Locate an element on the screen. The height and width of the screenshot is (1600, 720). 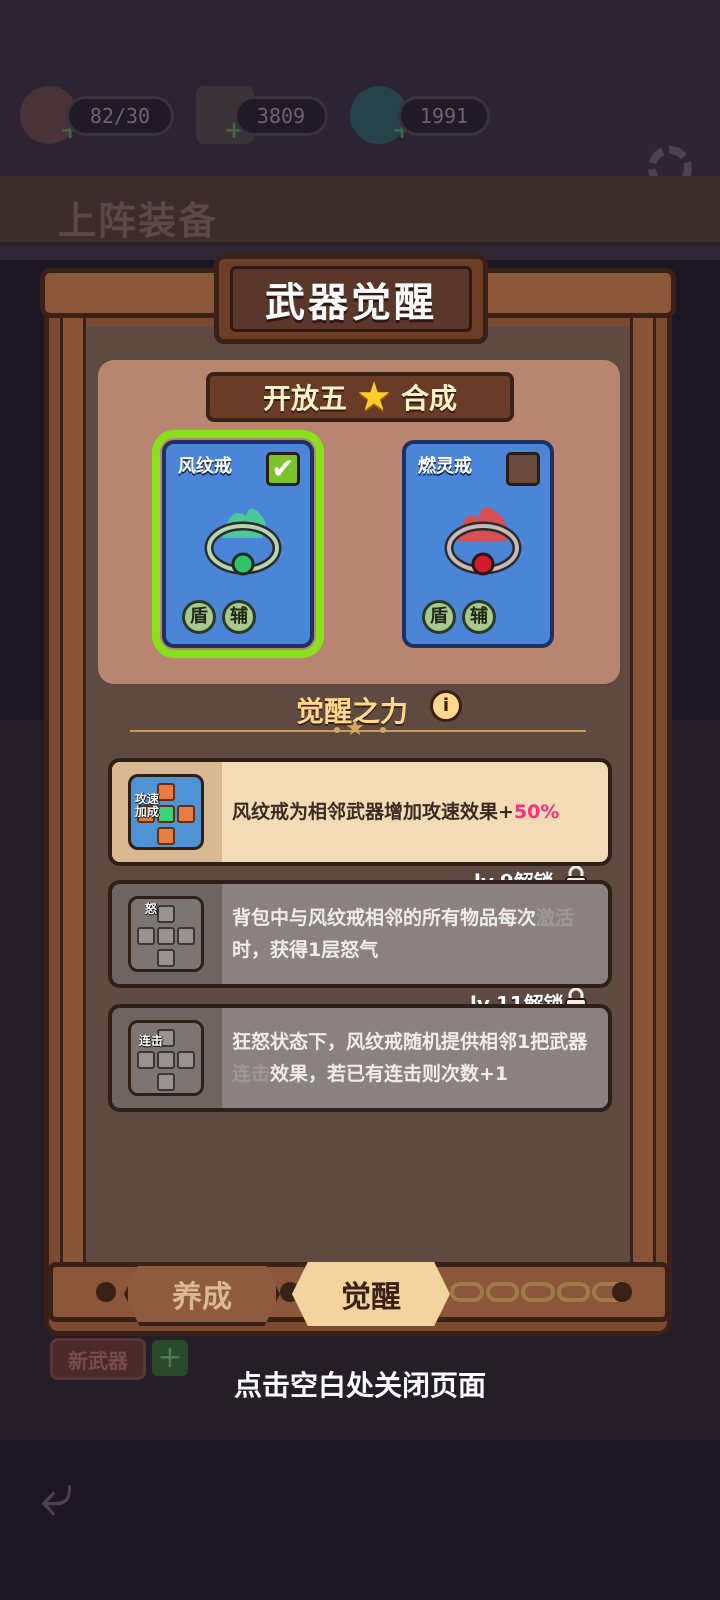
tab-label: 养成 is located at coordinates (202, 1297).